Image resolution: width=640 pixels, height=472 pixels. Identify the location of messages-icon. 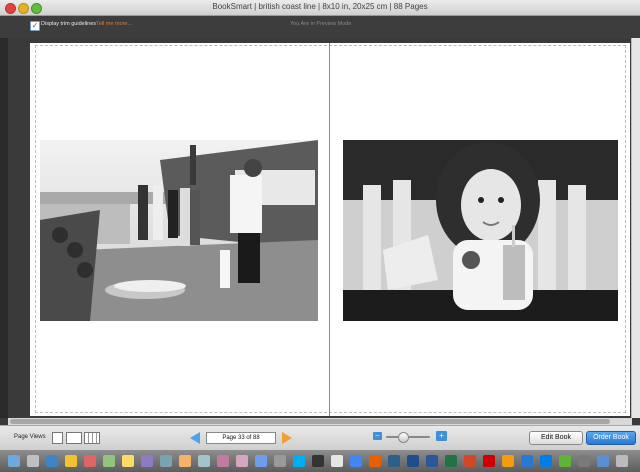
(185, 461).